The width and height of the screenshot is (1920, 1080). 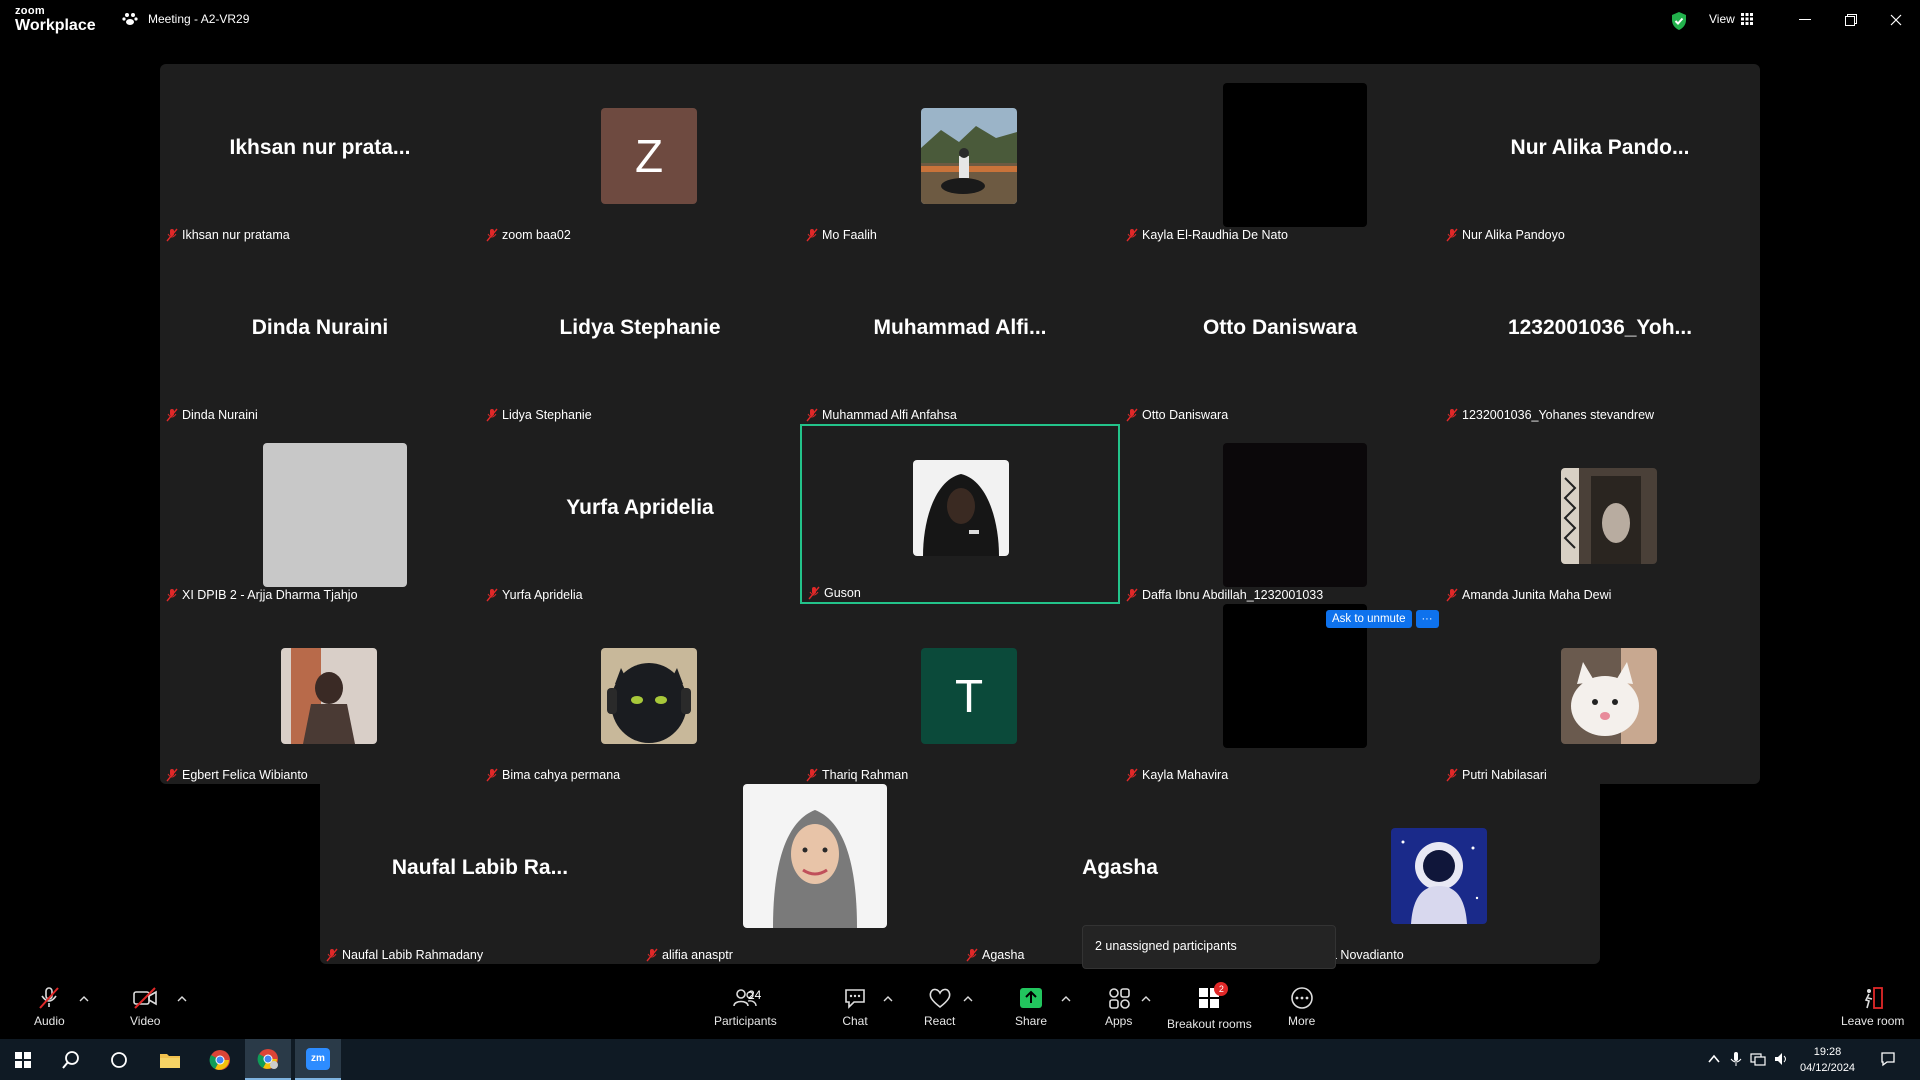 I want to click on breakout-rooms-button: 2 Breakout rooms, so click(x=1209, y=1006).